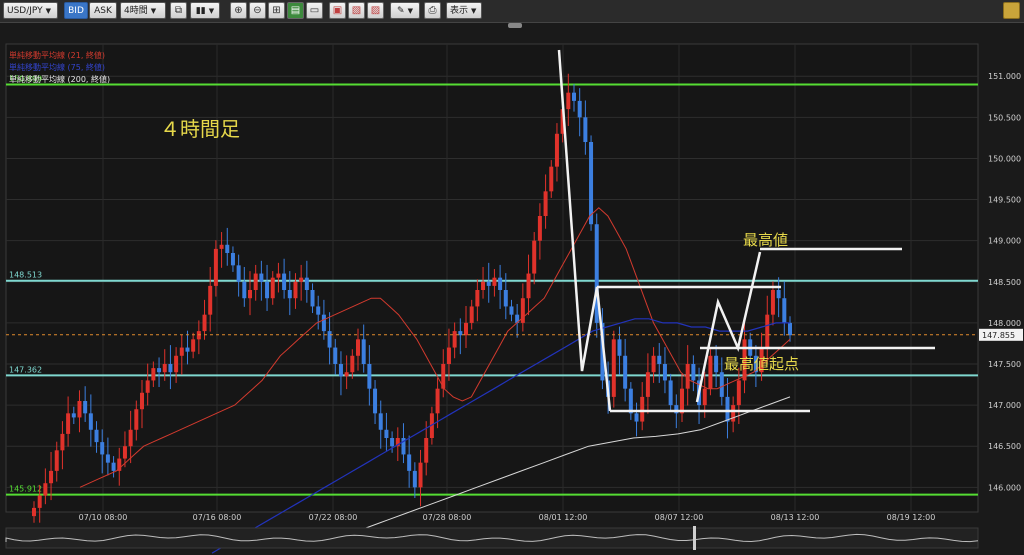 The height and width of the screenshot is (555, 1024). Describe the element at coordinates (515, 25) in the screenshot. I see `drag-handle` at that location.